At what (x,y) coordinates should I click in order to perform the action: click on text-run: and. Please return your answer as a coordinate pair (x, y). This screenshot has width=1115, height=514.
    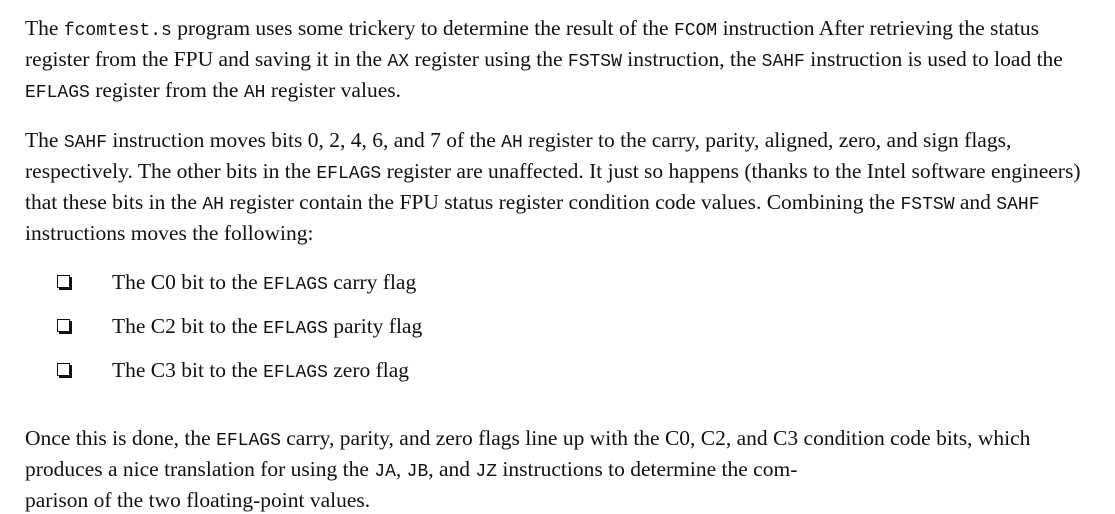
    Looking at the image, I should click on (975, 202).